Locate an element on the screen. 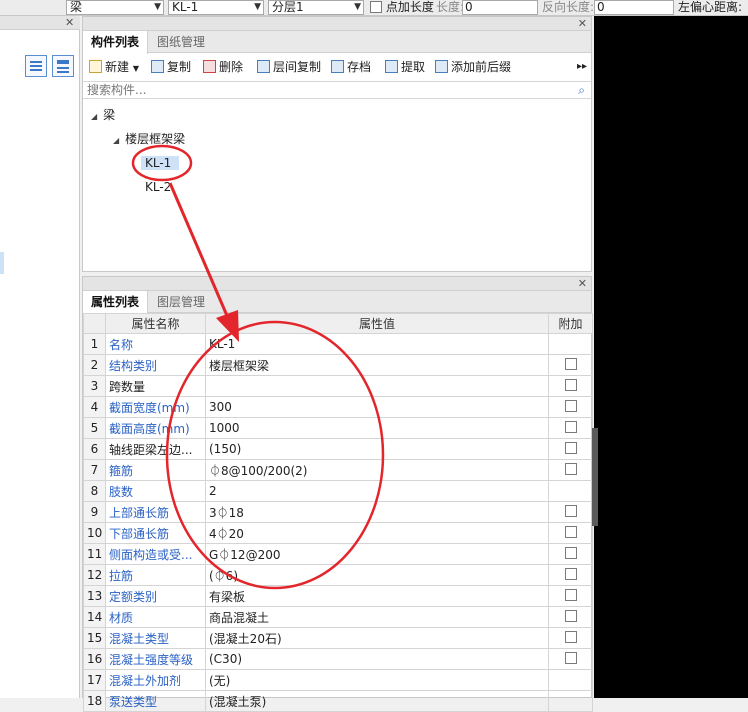  property-value: (混凝土泵) is located at coordinates (377, 701).